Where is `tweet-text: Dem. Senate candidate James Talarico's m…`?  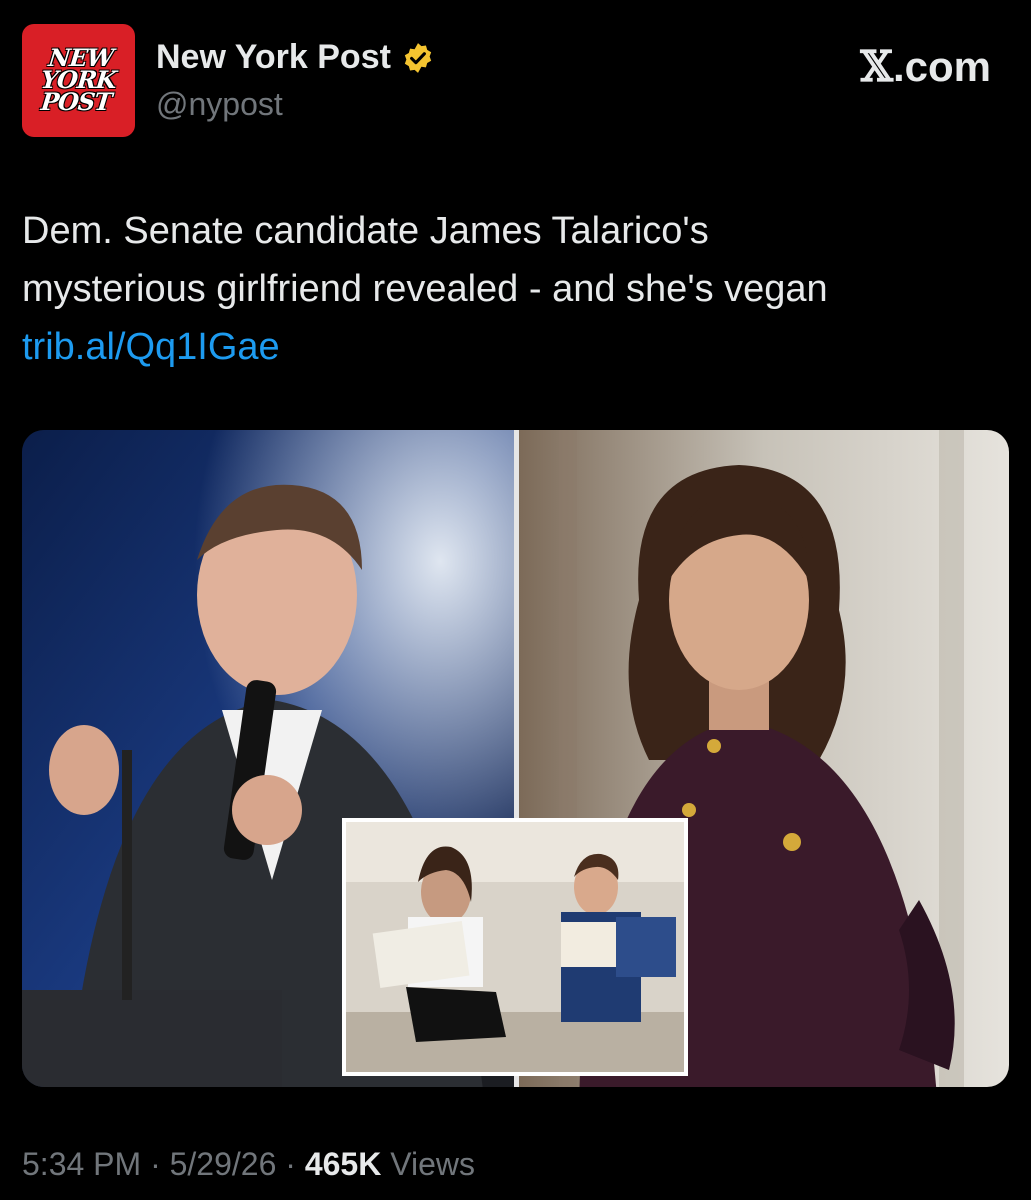
tweet-text: Dem. Senate candidate James Talarico's m… is located at coordinates (512, 289).